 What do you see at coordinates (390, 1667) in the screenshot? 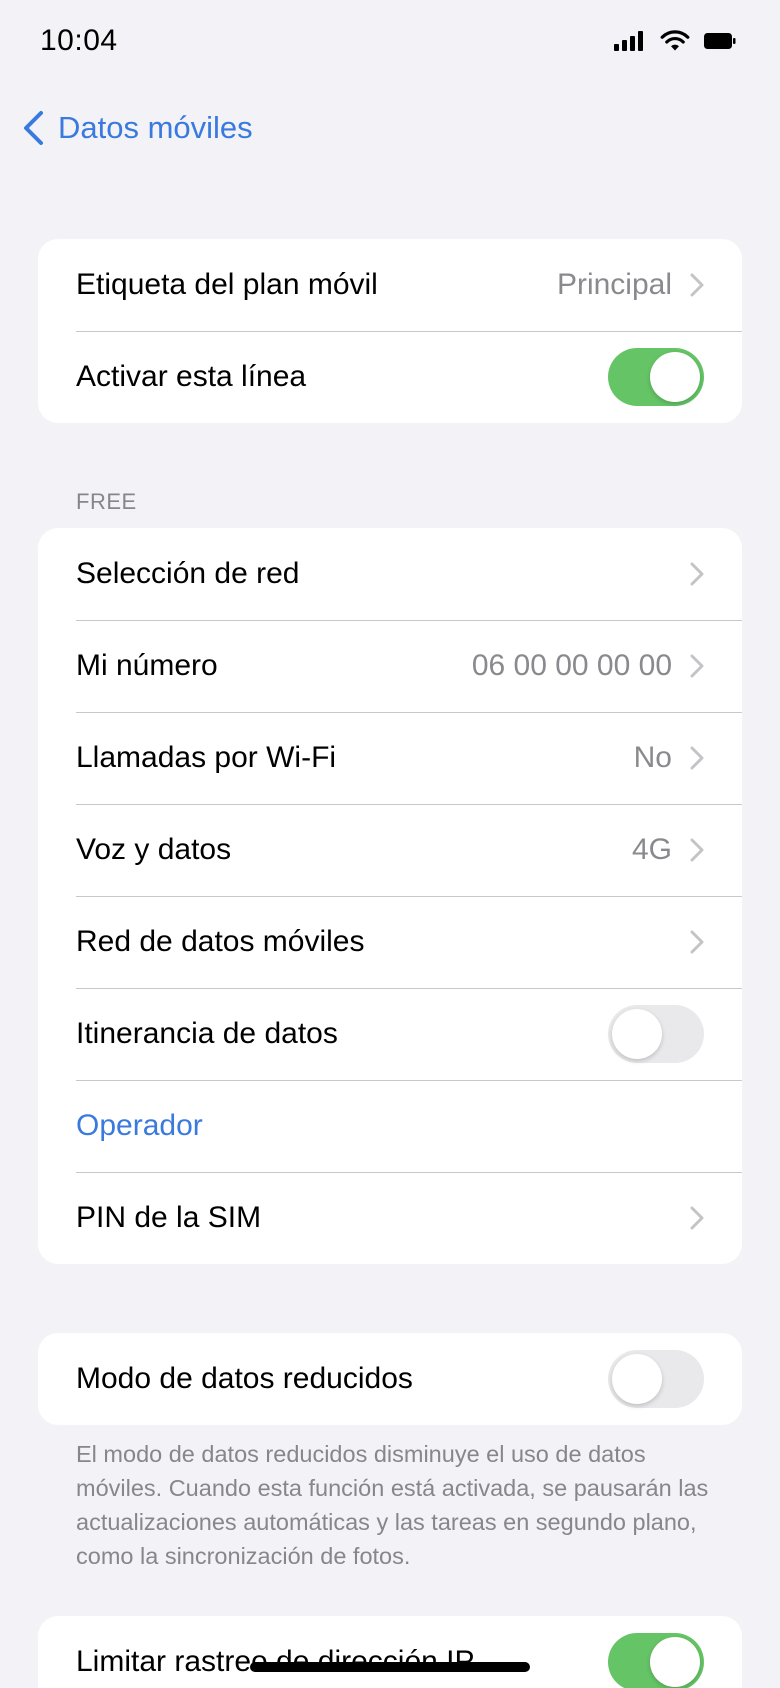
I see `home-indicator` at bounding box center [390, 1667].